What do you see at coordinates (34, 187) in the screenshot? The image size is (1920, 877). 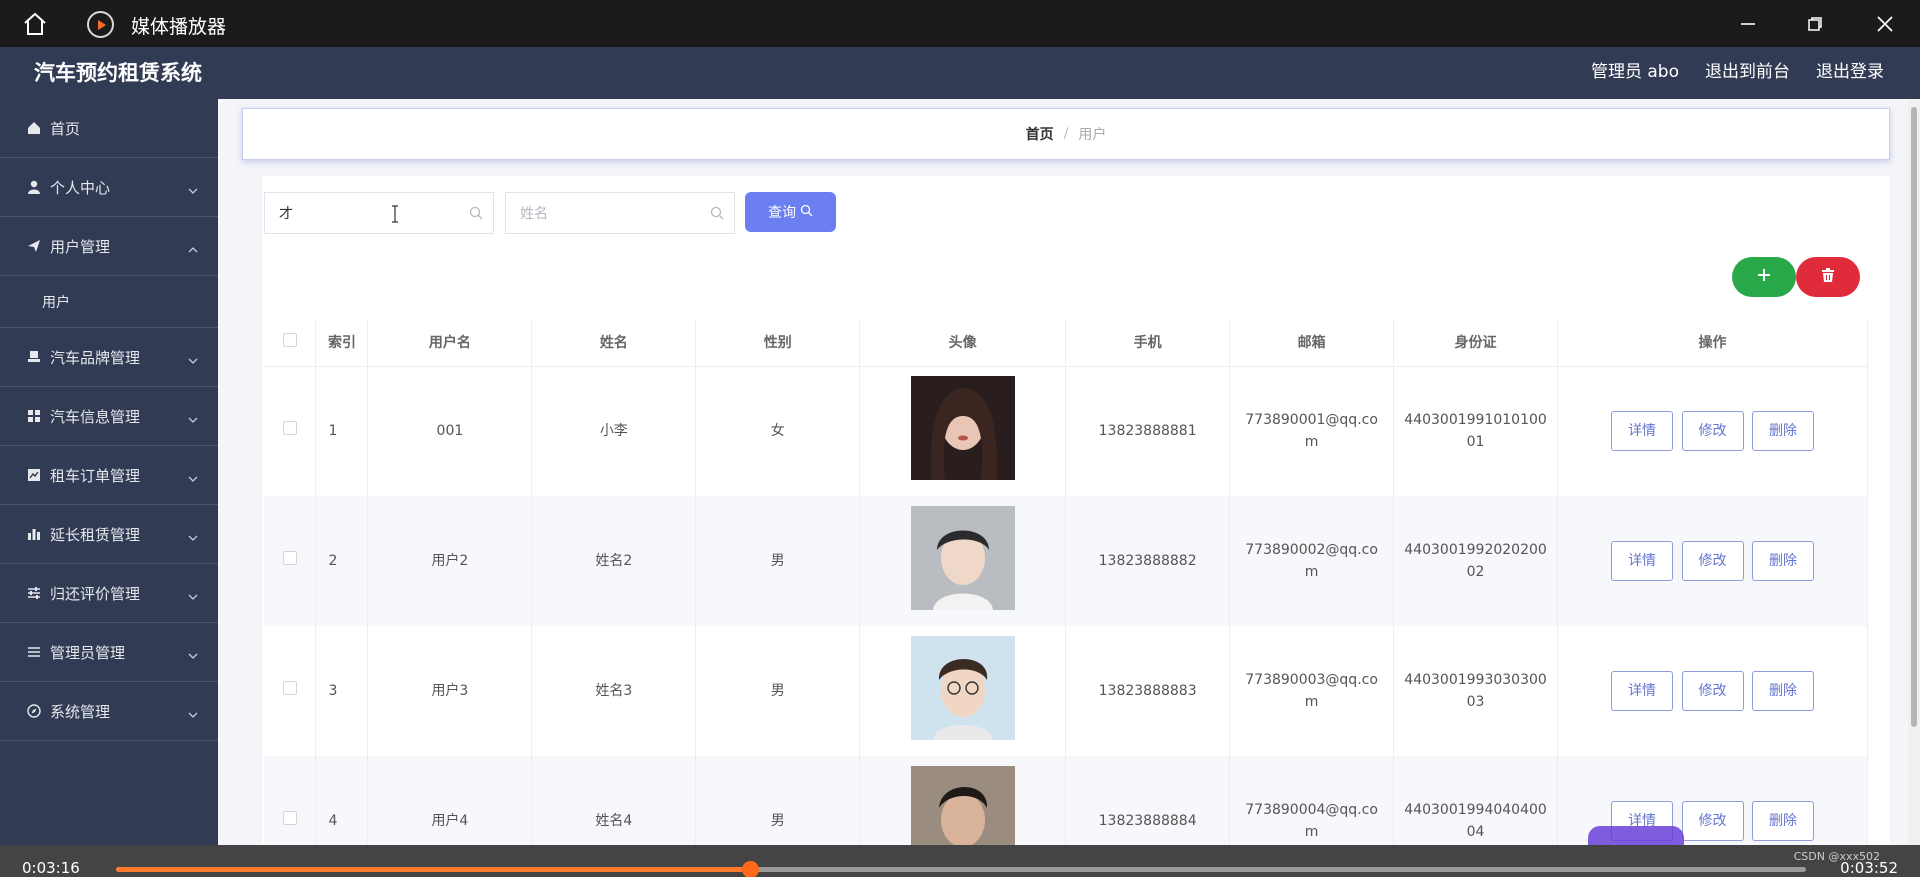 I see `user-icon` at bounding box center [34, 187].